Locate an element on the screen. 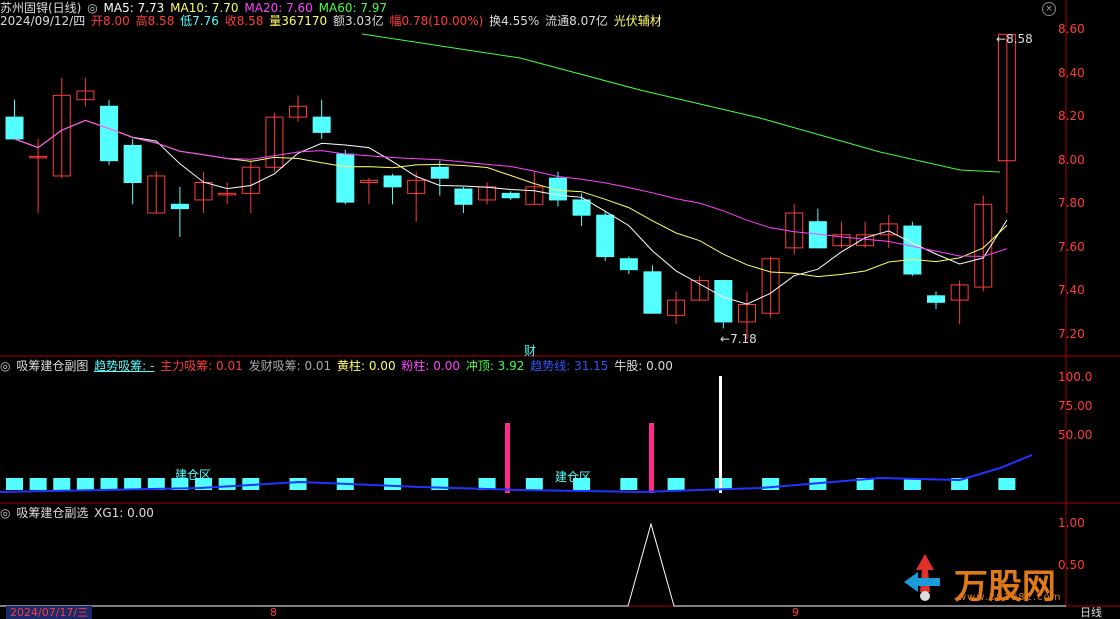 This screenshot has width=1120, height=619. date-label: 2024/09/12/四 is located at coordinates (43, 21).